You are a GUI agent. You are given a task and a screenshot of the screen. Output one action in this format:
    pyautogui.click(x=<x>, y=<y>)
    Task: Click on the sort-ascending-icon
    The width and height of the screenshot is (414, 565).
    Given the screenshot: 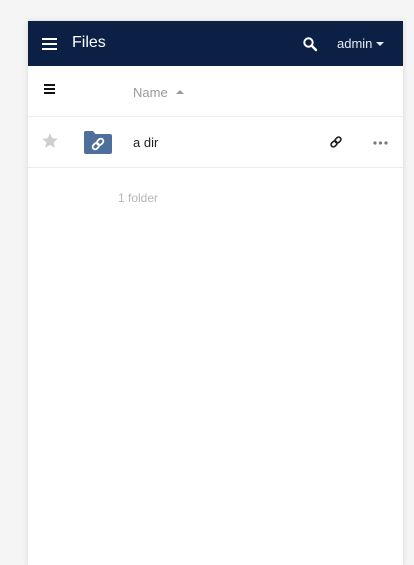 What is the action you would take?
    pyautogui.click(x=179, y=91)
    